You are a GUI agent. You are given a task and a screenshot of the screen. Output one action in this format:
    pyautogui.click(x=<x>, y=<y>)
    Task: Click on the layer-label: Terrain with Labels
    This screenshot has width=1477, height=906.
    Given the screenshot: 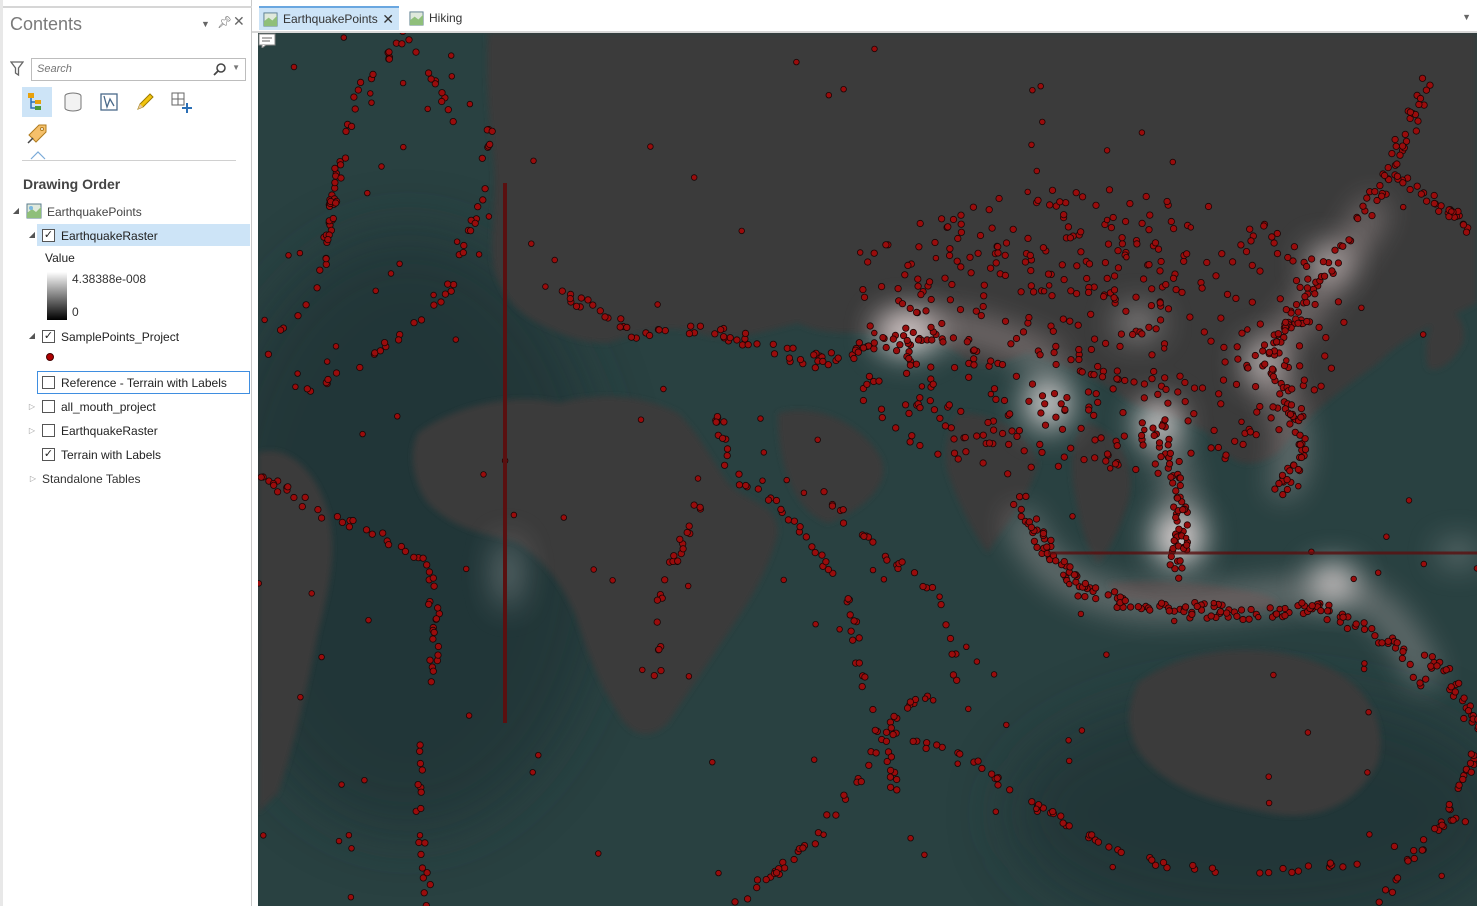 What is the action you would take?
    pyautogui.click(x=111, y=455)
    